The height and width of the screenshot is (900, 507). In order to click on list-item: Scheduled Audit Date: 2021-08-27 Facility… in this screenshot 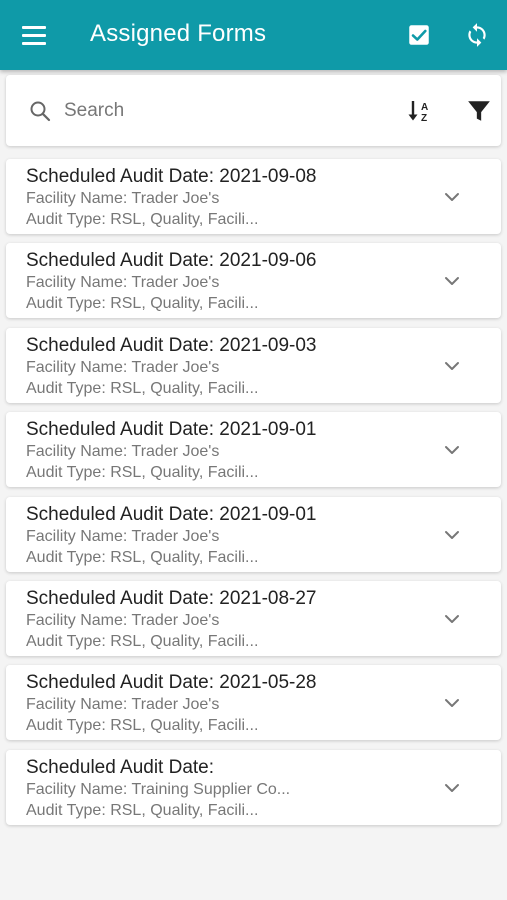, I will do `click(253, 618)`.